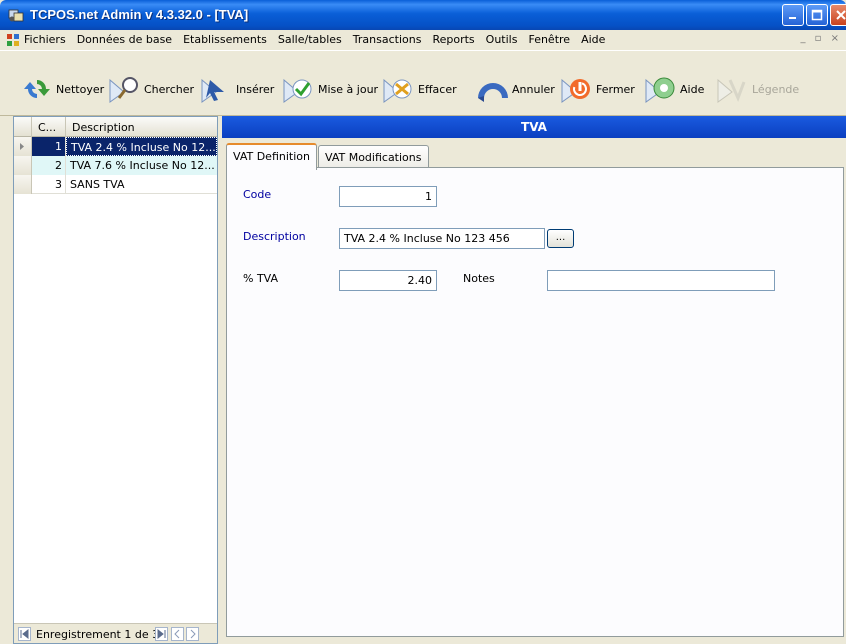 The height and width of the screenshot is (644, 846). Describe the element at coordinates (479, 278) in the screenshot. I see `notes-label: Notes` at that location.